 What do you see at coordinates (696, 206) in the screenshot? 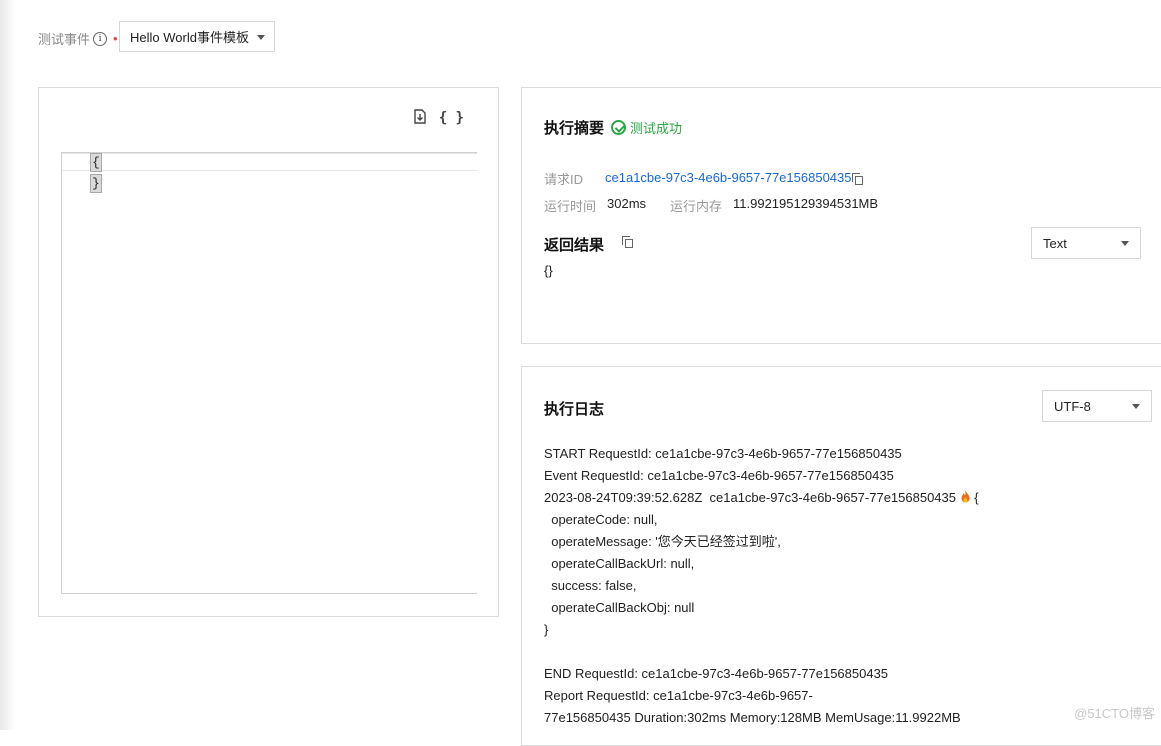
I see `run-memory-label: 运行内存` at bounding box center [696, 206].